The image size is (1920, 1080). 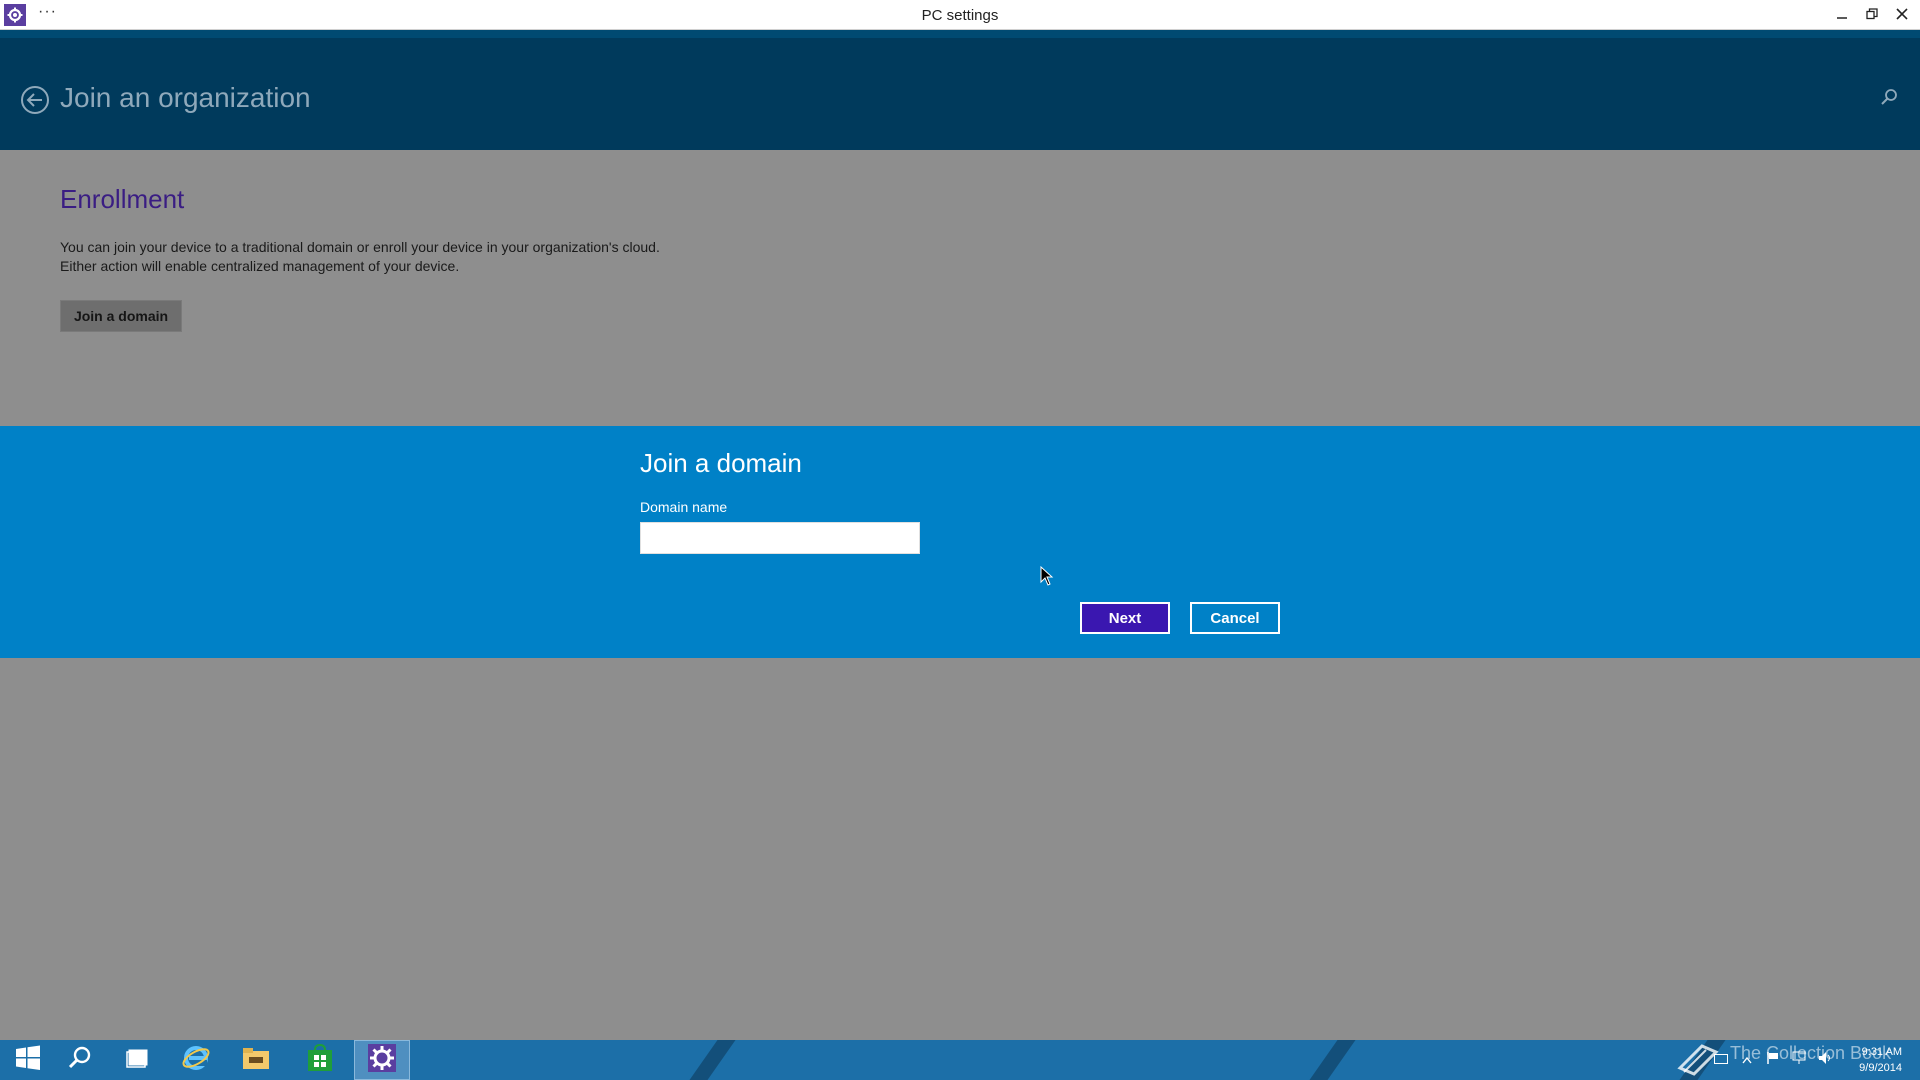 I want to click on dialog-title: Join a domain, so click(x=721, y=463).